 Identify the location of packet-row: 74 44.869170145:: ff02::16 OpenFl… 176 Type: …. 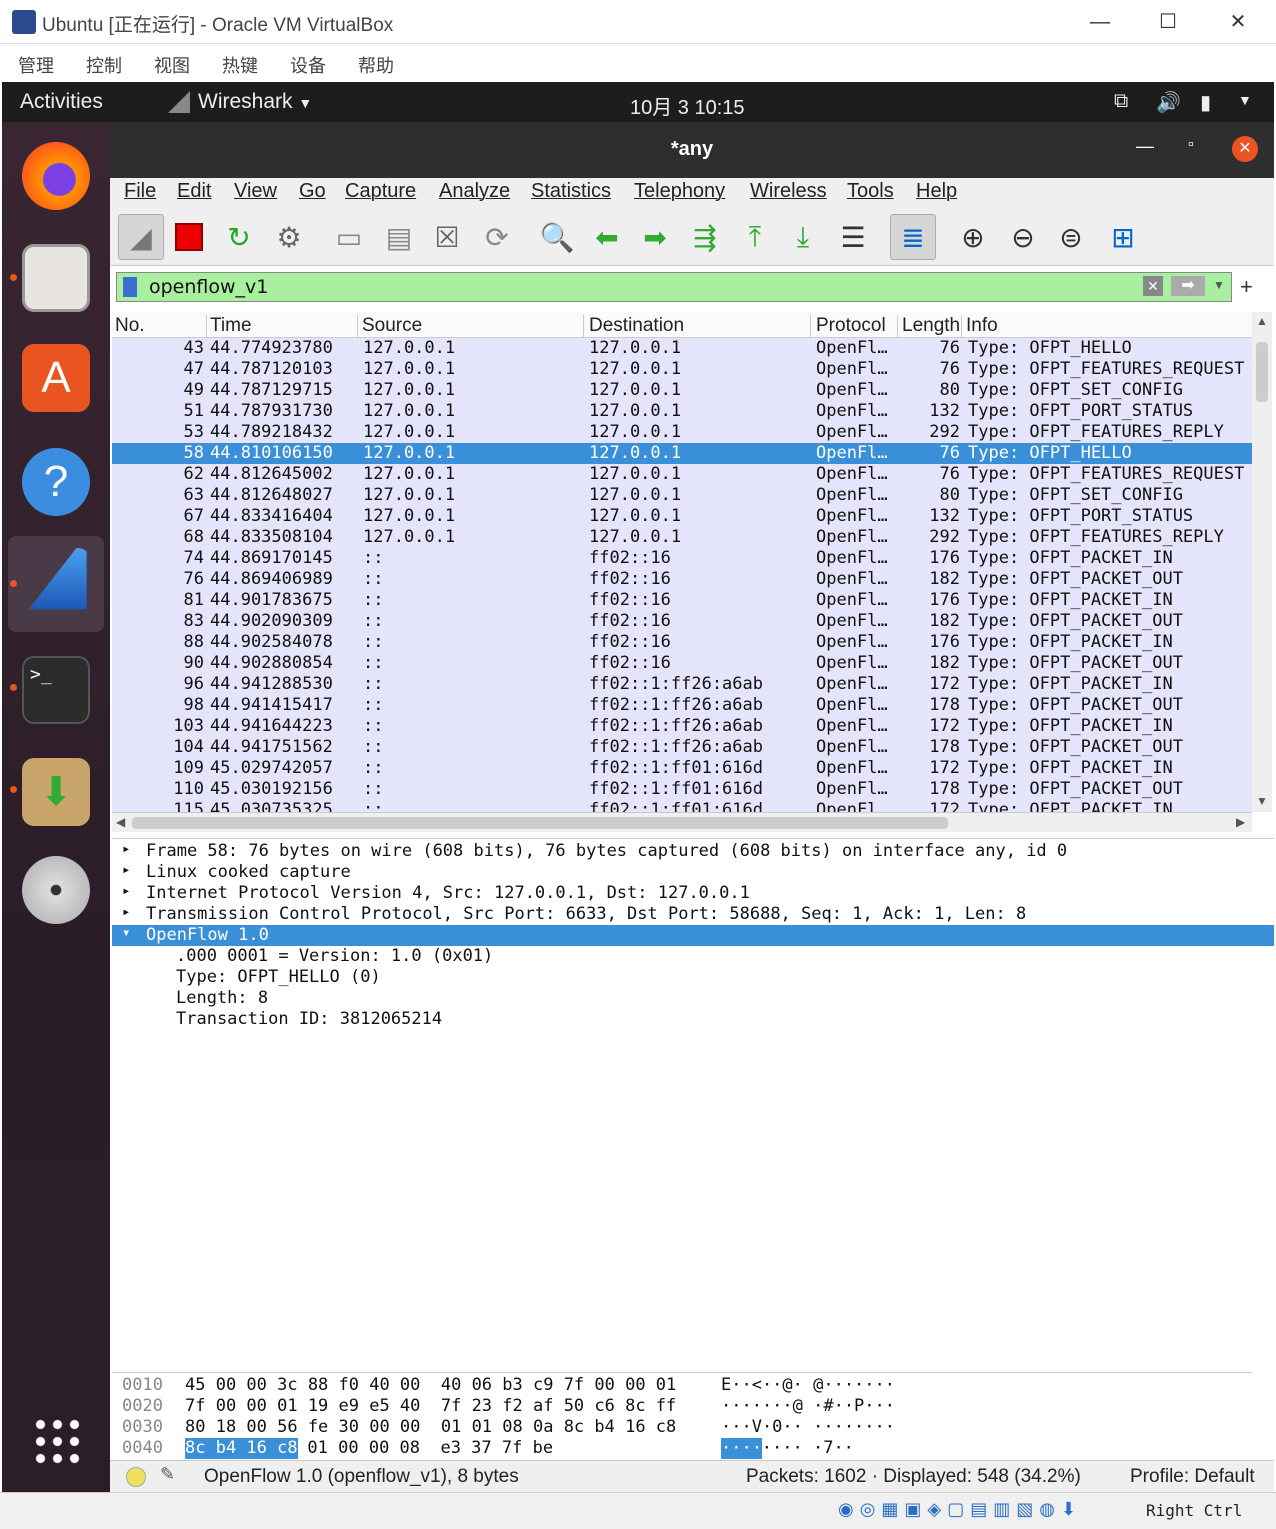
(682, 558).